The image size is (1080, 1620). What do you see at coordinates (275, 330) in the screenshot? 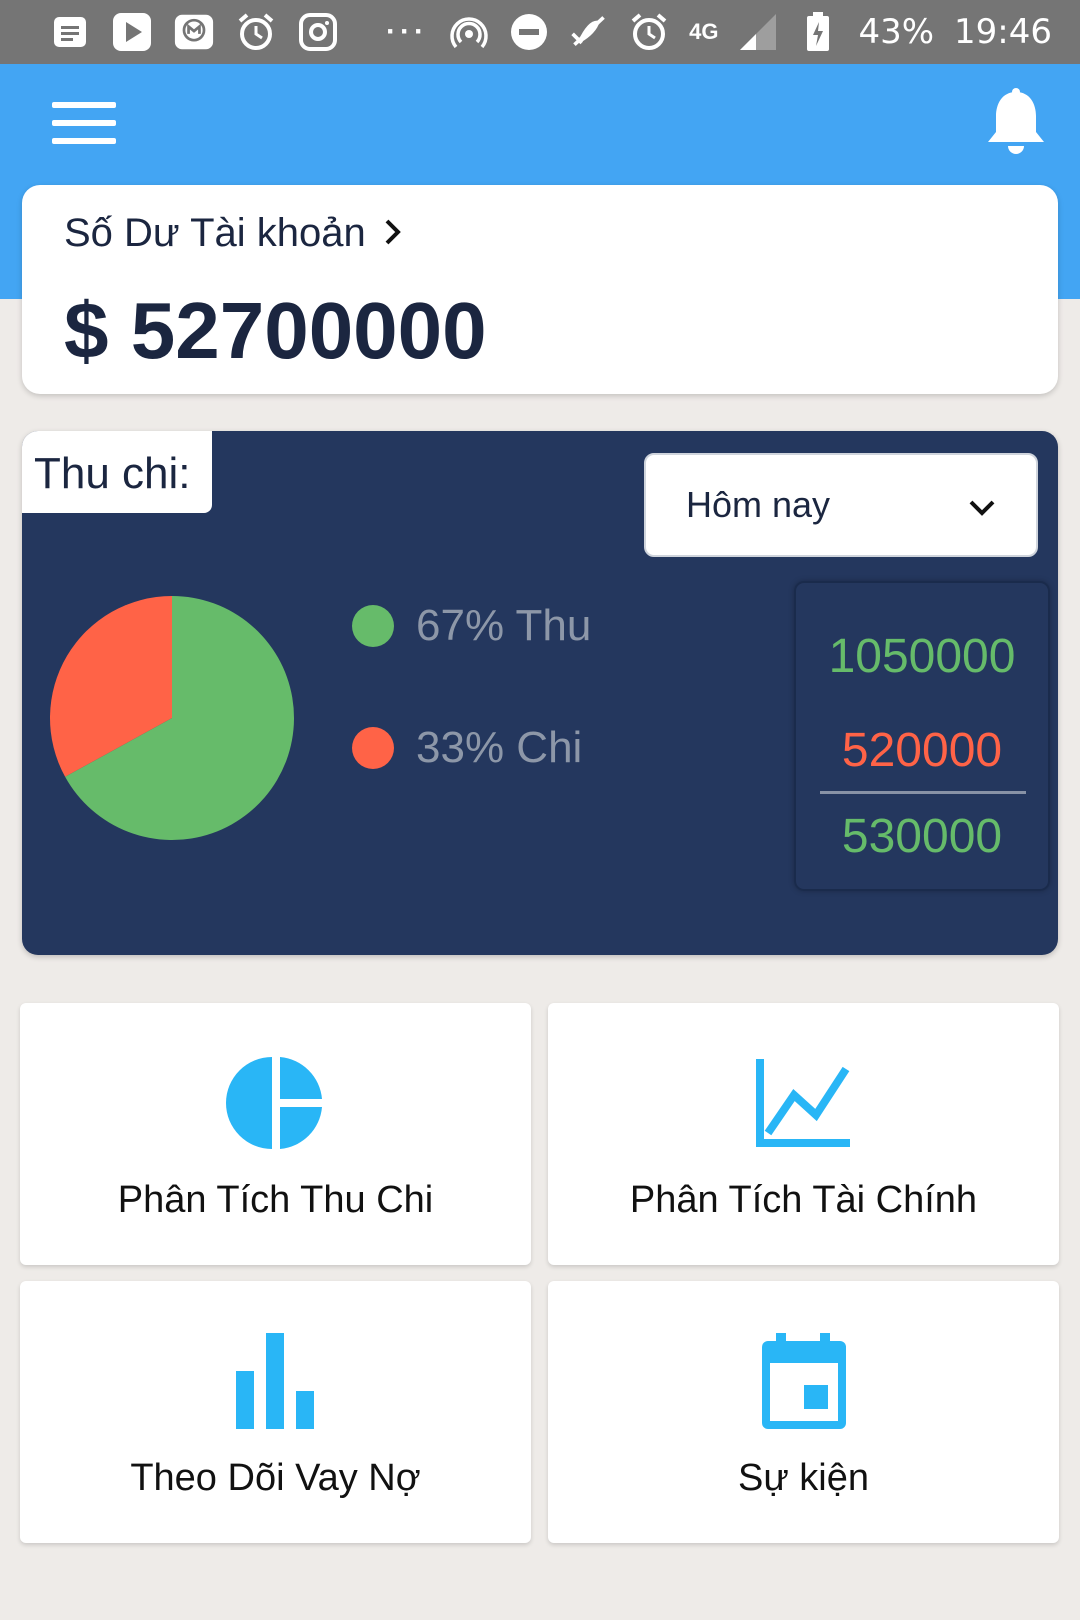
I see `balance-amount: $ 52700000` at bounding box center [275, 330].